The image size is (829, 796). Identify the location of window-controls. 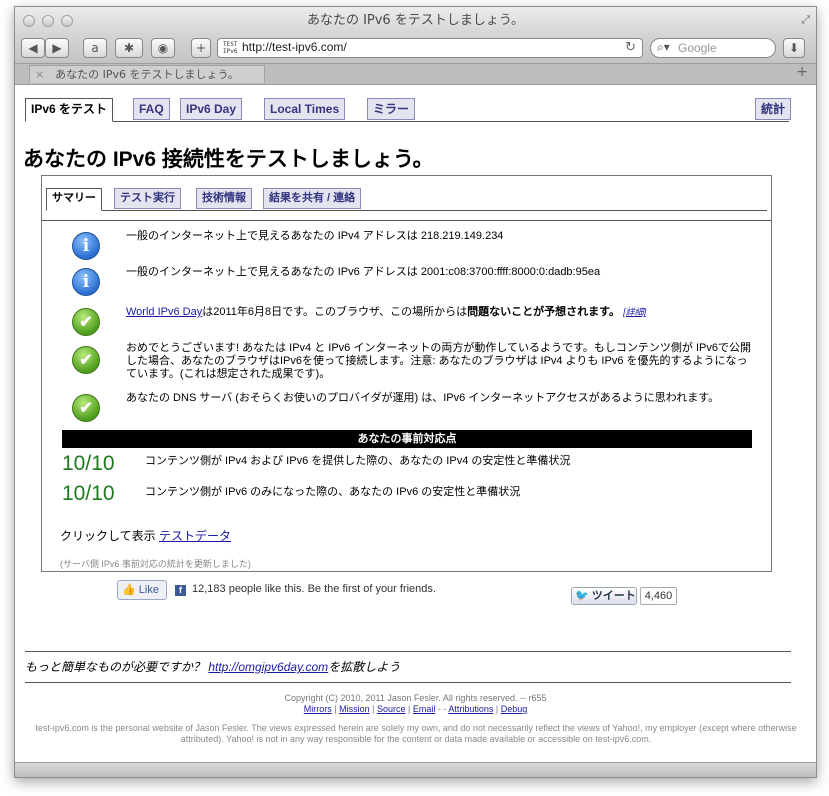
(48, 21).